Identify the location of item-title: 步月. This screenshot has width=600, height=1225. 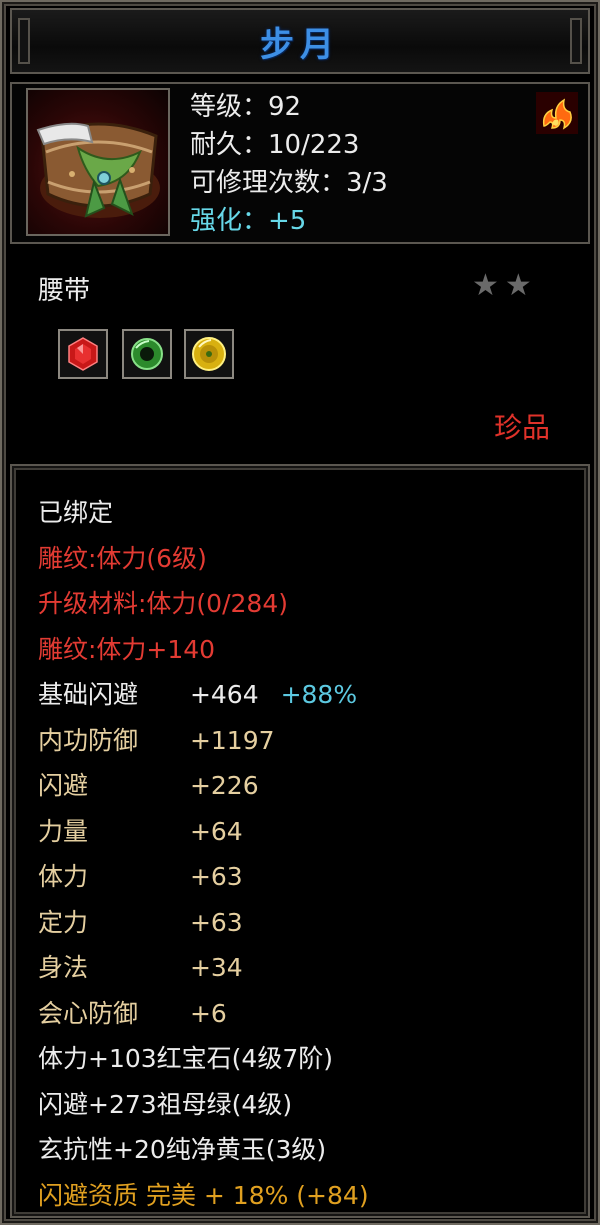
(300, 44).